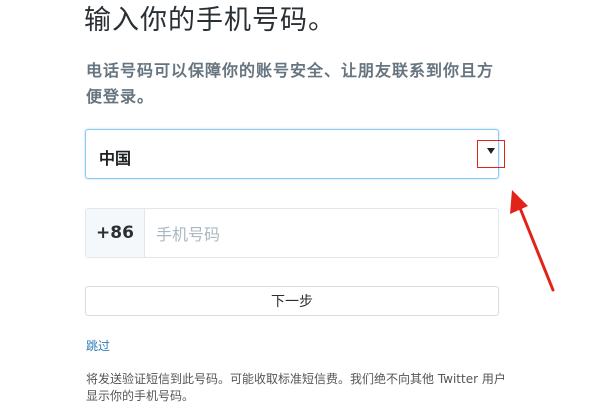  Describe the element at coordinates (98, 345) in the screenshot. I see `skip-link: 跳过` at that location.